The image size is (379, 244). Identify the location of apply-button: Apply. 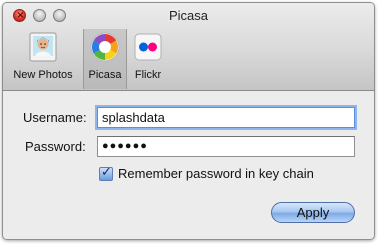
(313, 212).